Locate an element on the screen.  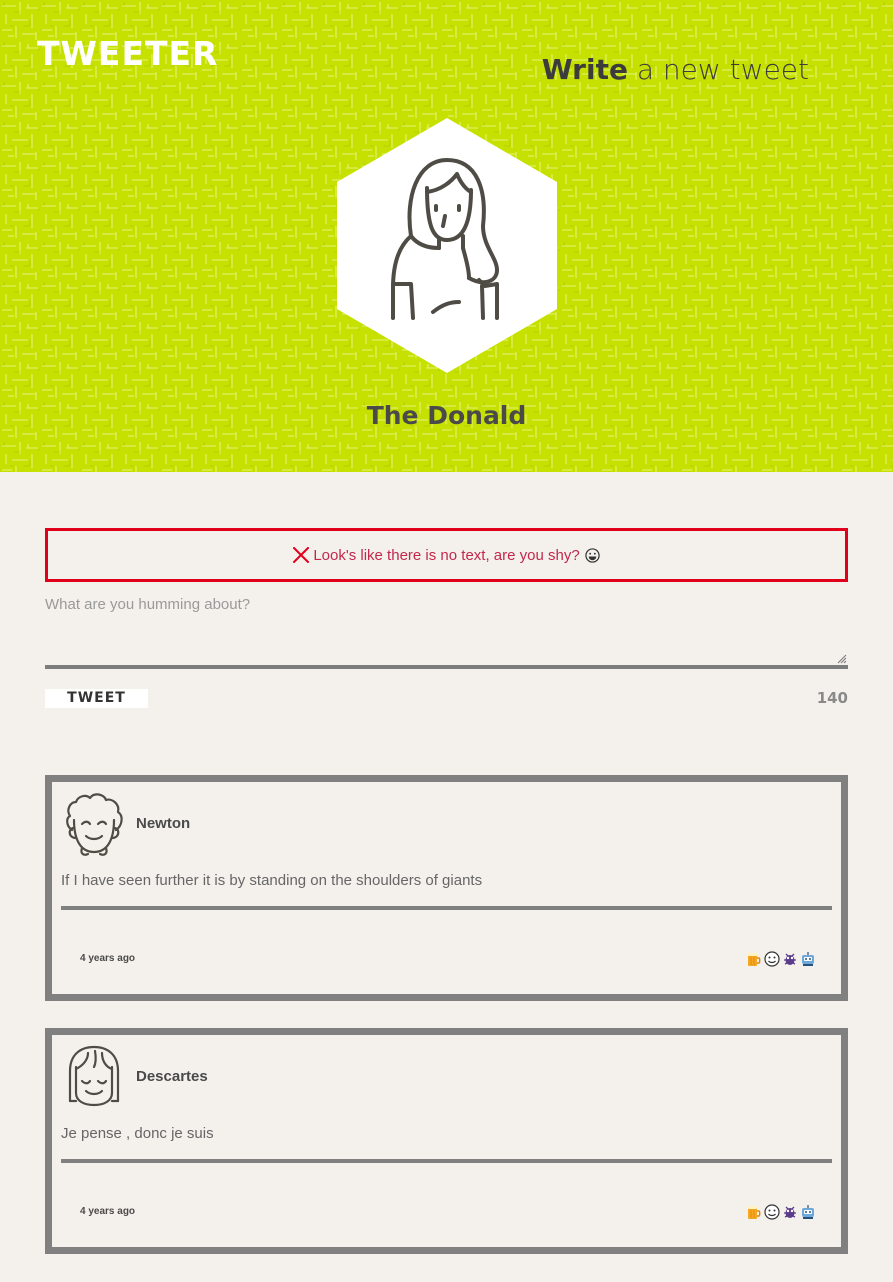
page-title: Write a new tweet is located at coordinates (675, 70).